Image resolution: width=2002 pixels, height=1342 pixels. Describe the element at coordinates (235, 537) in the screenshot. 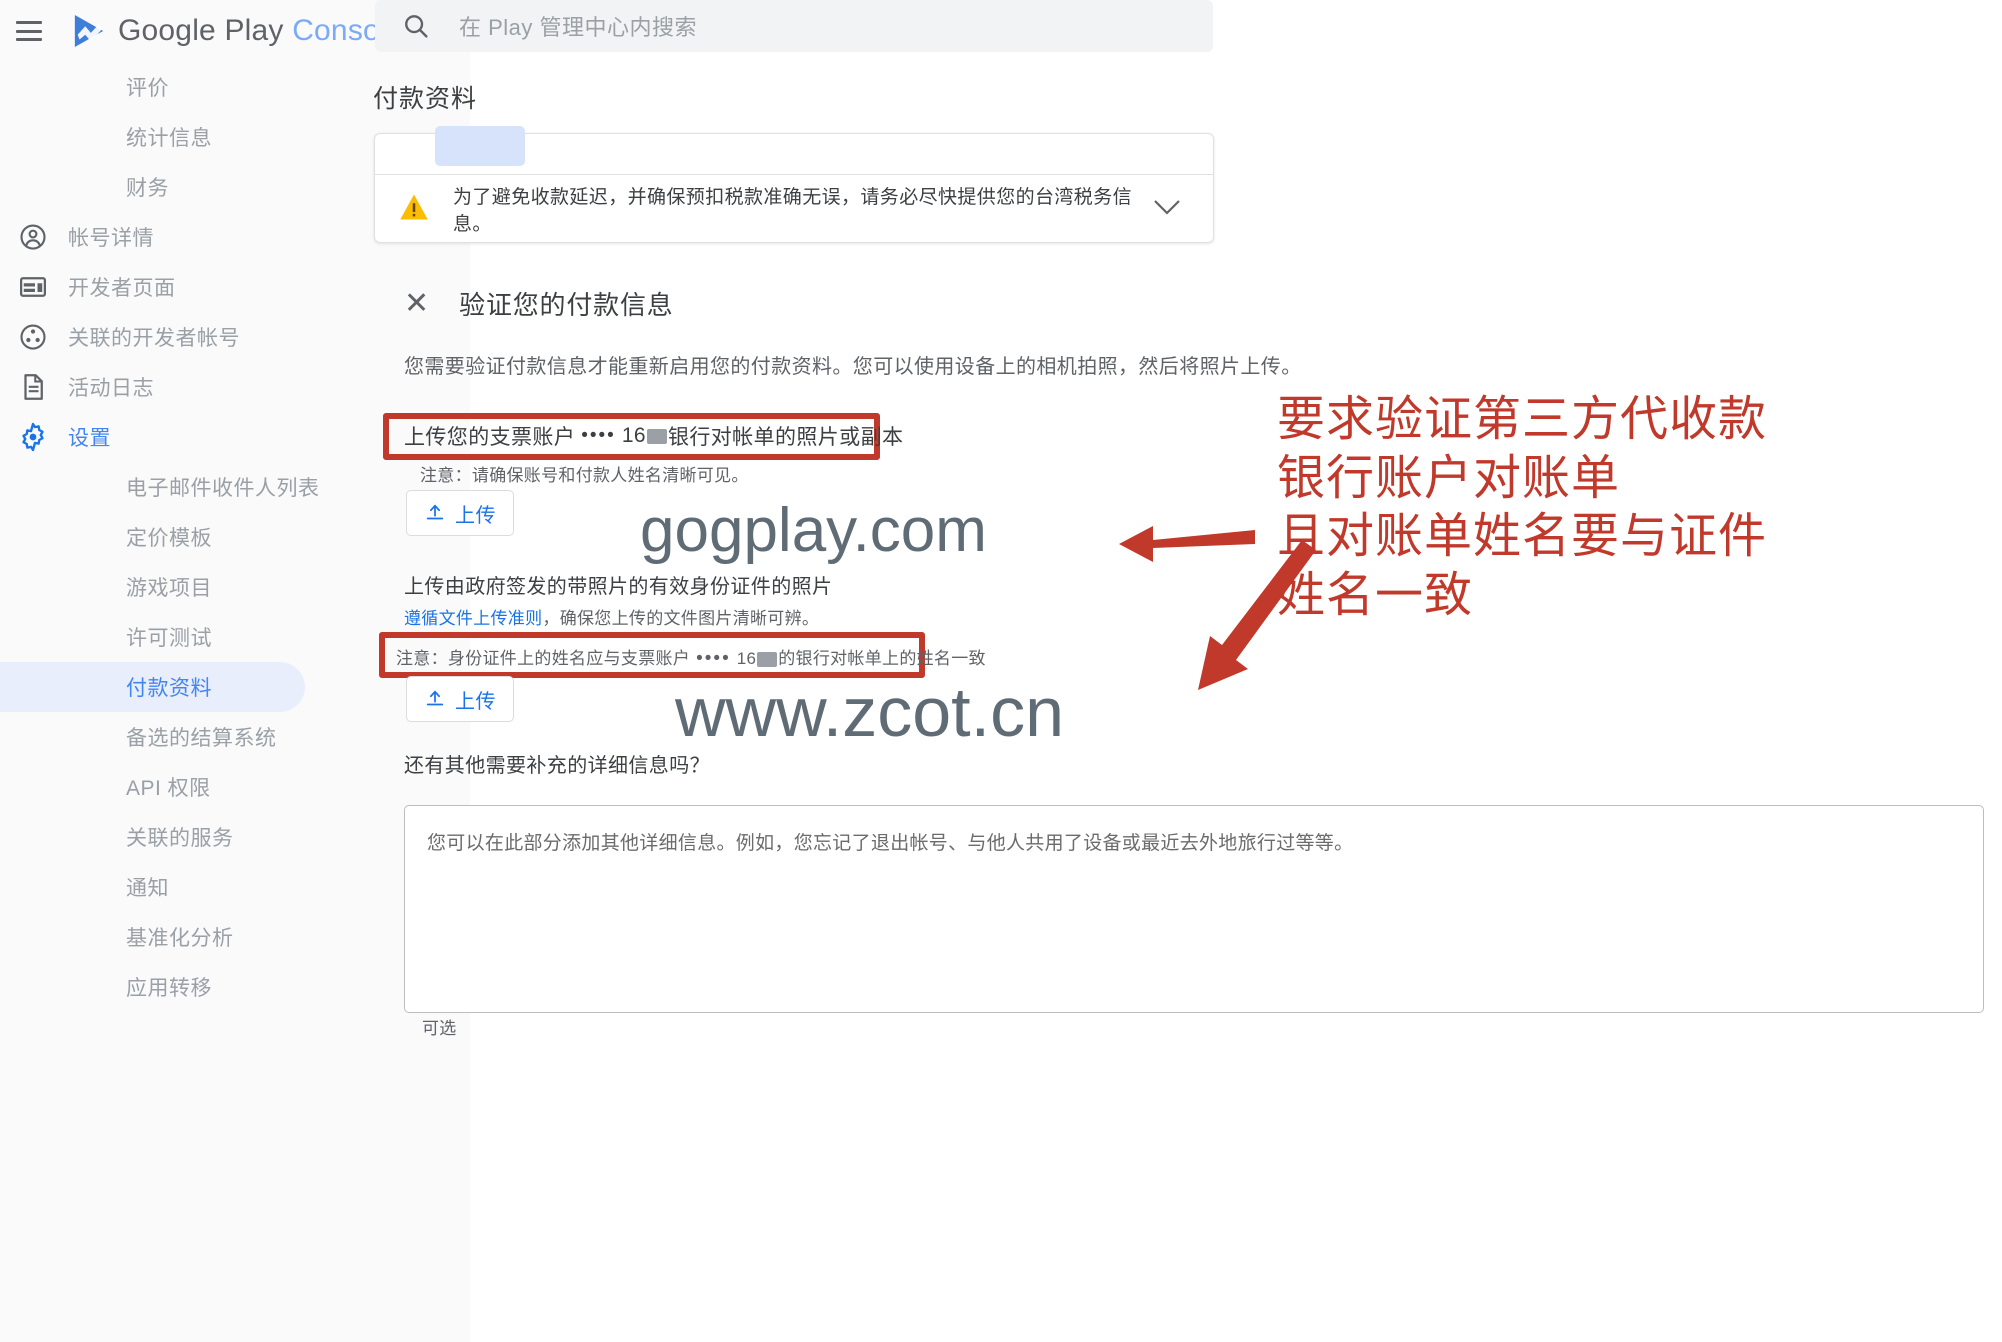

I see `sidebar-item-9: 定价模板` at that location.